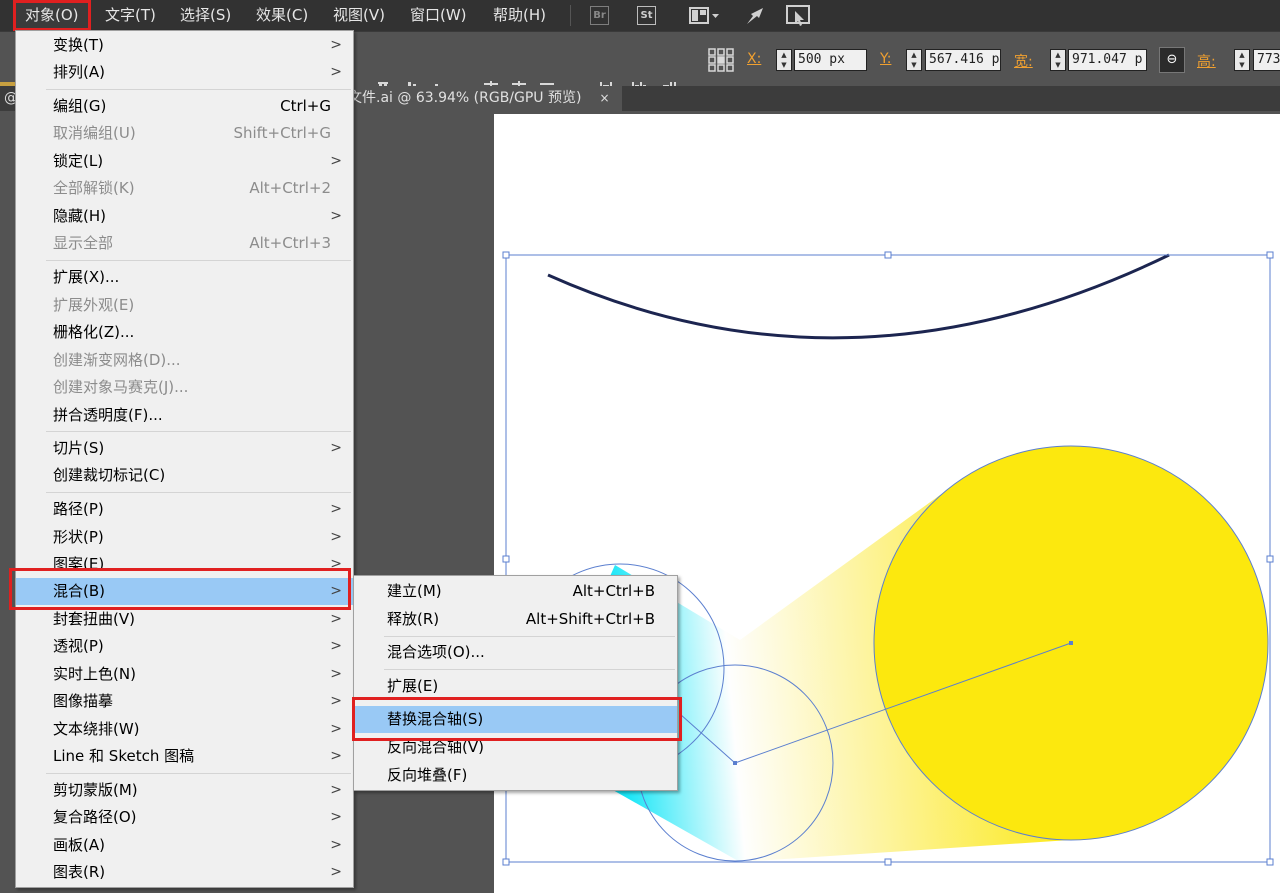 The height and width of the screenshot is (893, 1280). I want to click on submenu-item-reverse-spine: 反向混合轴(V), so click(515, 747).